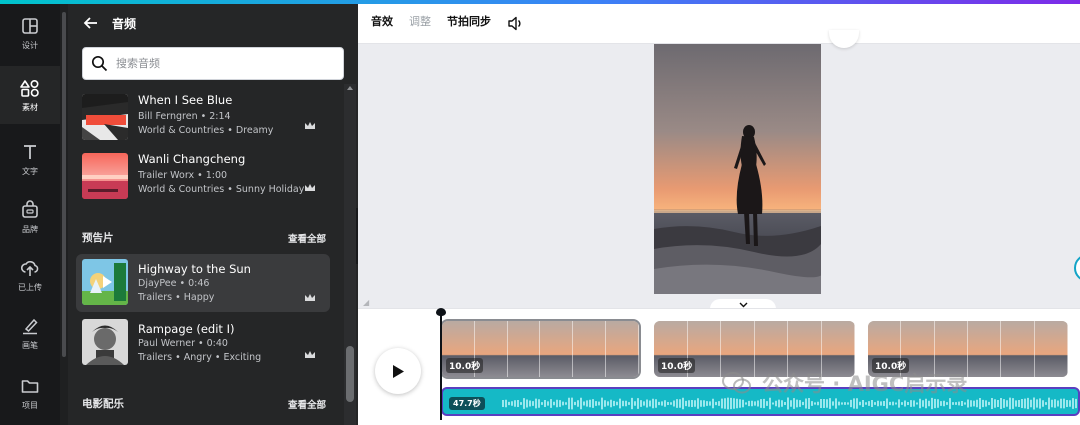  I want to click on rail-label: 品牌, so click(30, 229).